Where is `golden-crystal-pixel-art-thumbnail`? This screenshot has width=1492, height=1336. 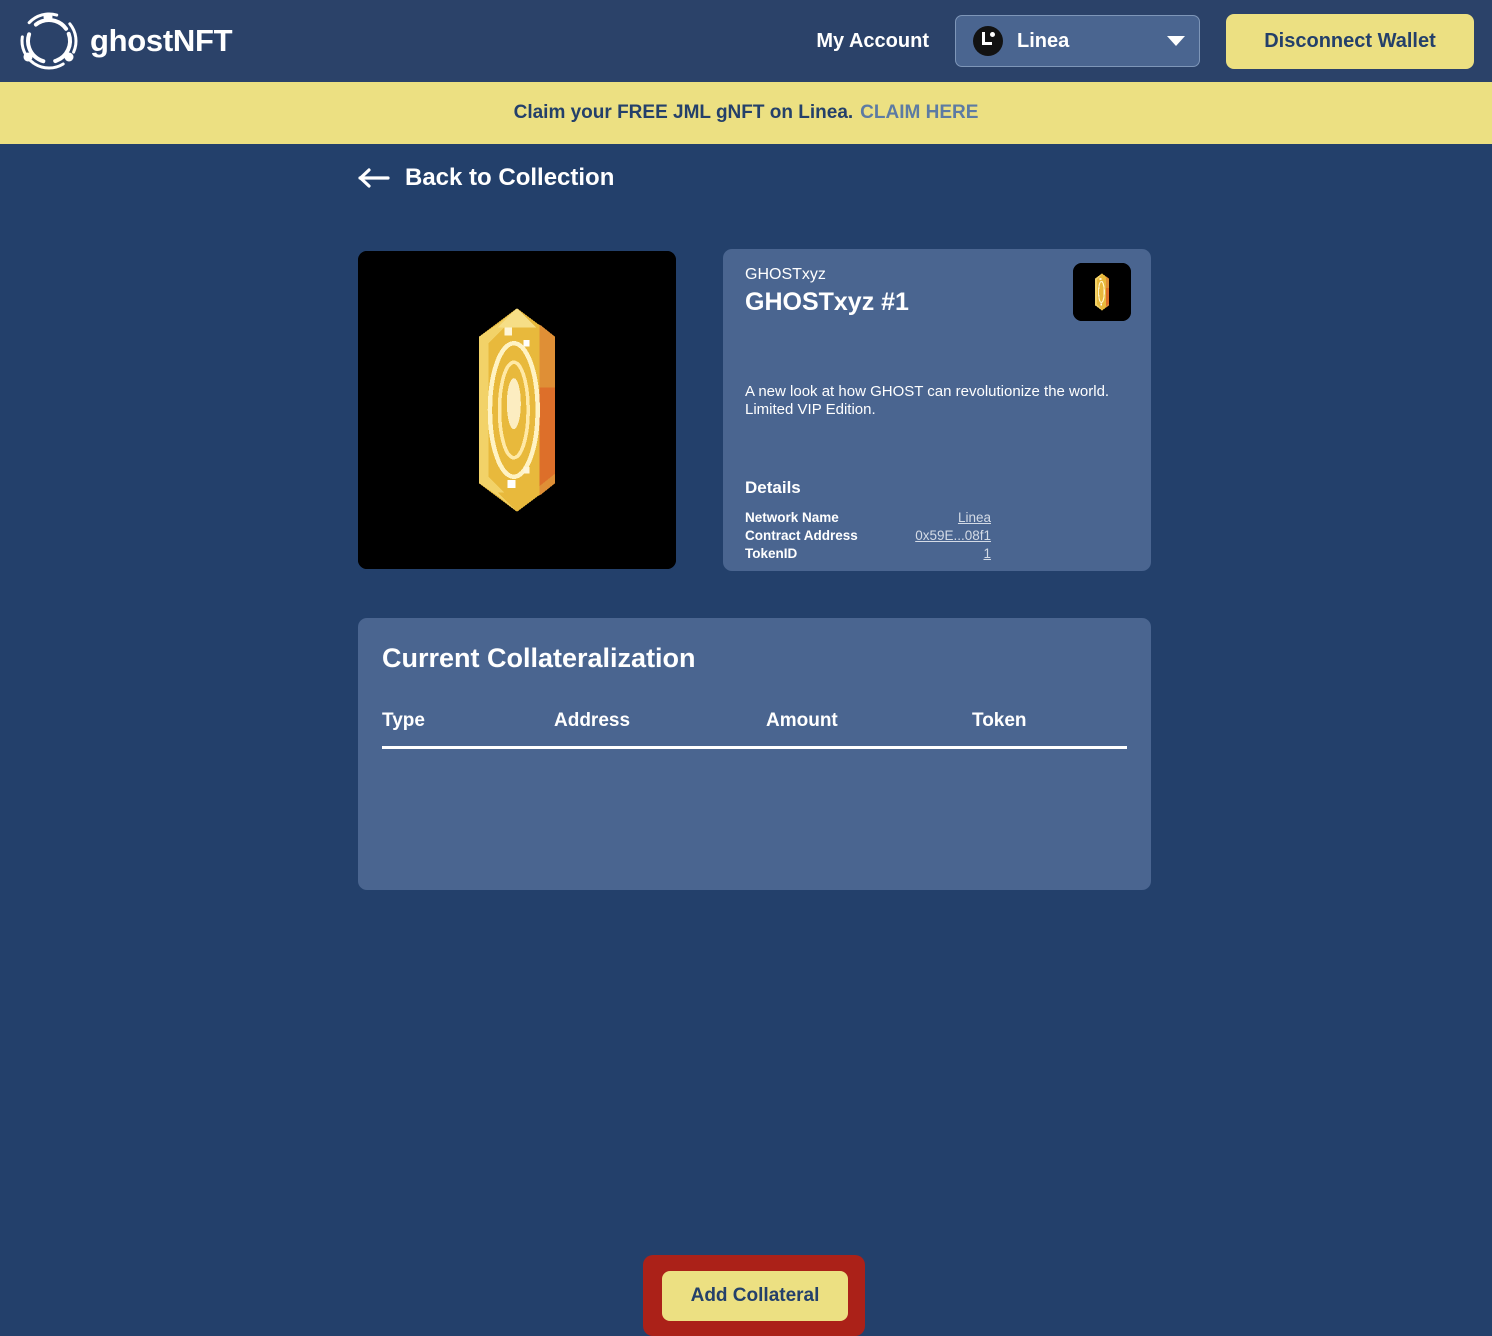 golden-crystal-pixel-art-thumbnail is located at coordinates (1102, 292).